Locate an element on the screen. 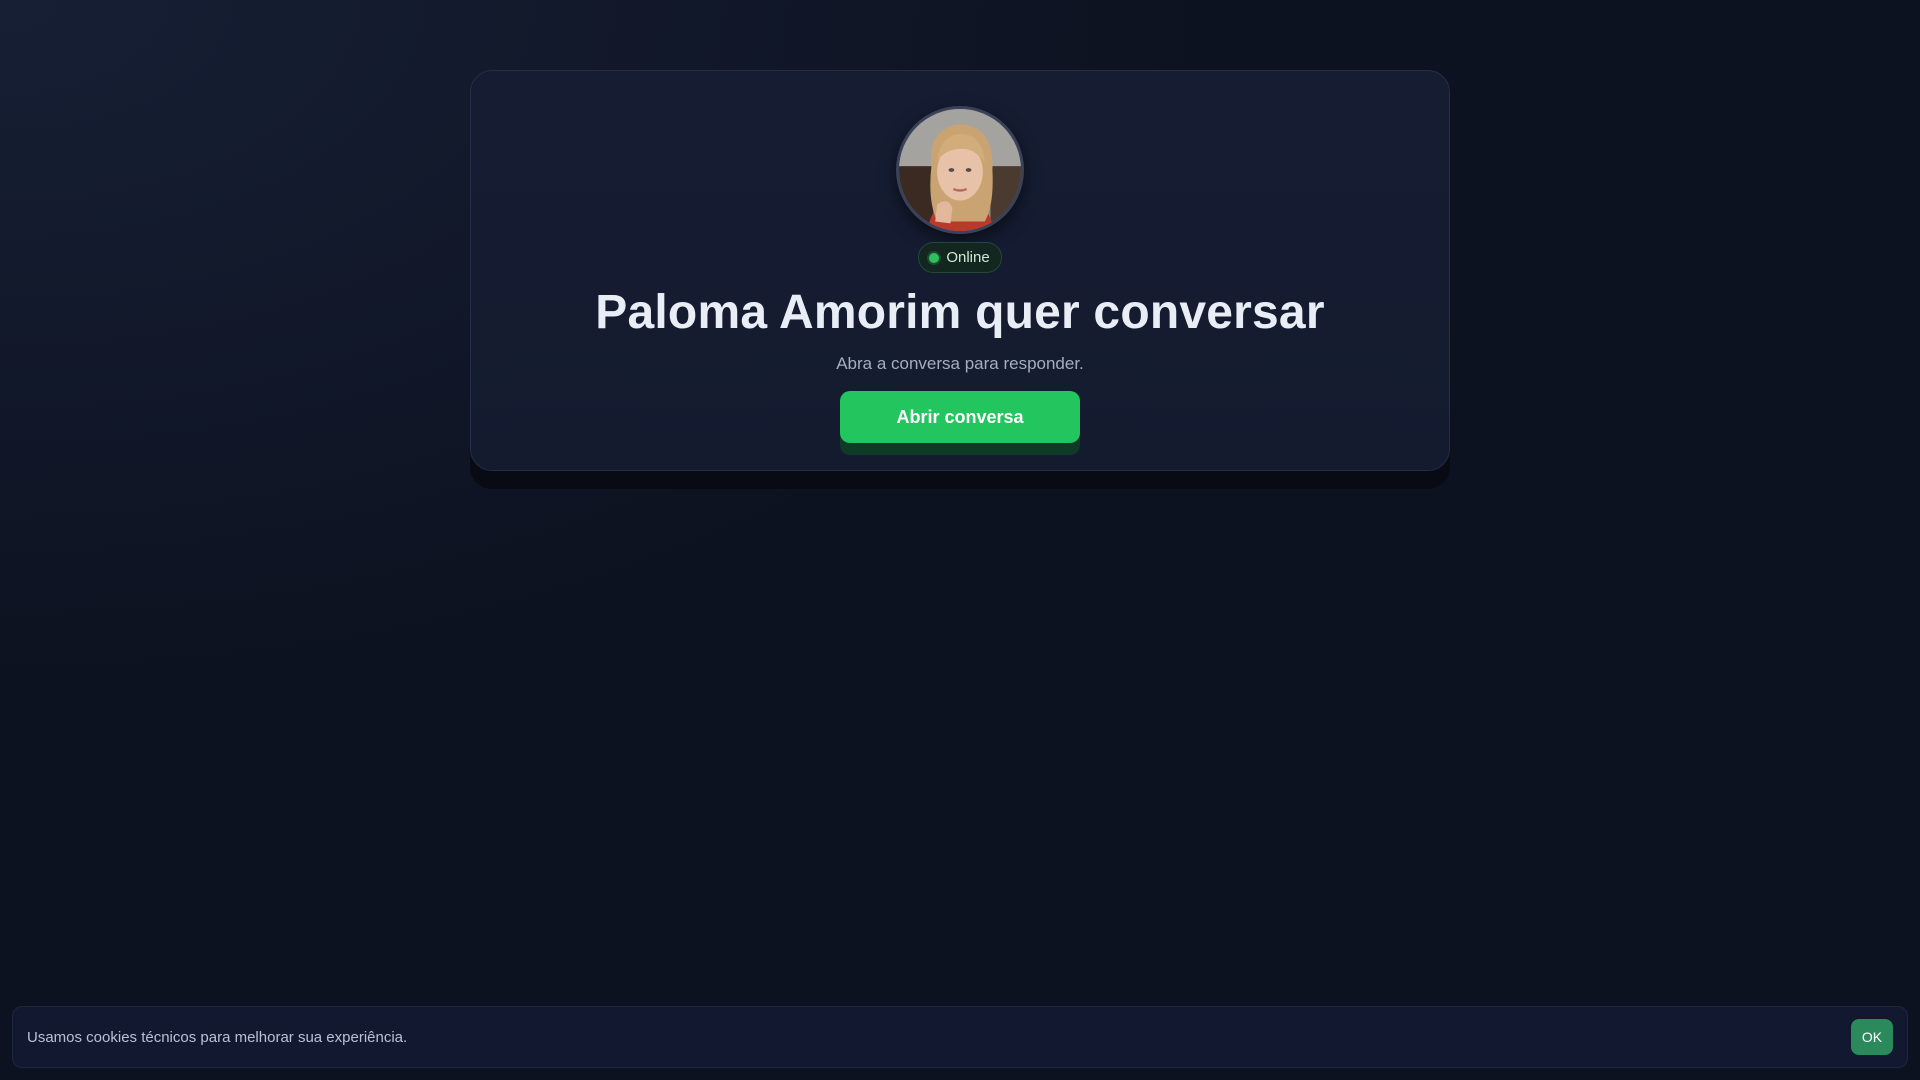 This screenshot has height=1080, width=1920. avatar is located at coordinates (960, 170).